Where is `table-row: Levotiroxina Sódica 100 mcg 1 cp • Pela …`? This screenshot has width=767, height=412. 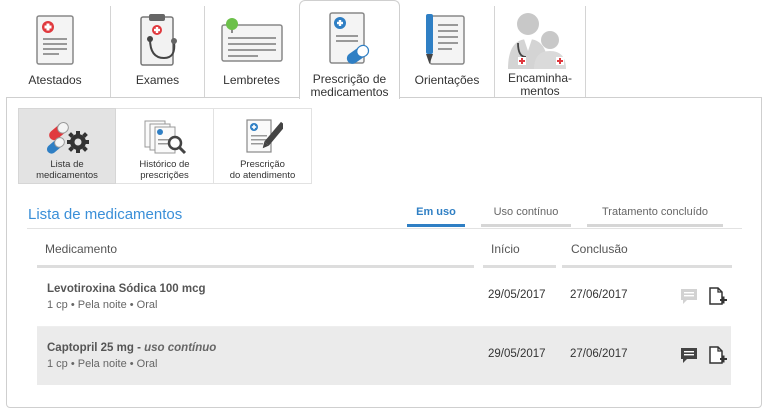
table-row: Levotiroxina Sódica 100 mcg 1 cp • Pela … is located at coordinates (384, 297).